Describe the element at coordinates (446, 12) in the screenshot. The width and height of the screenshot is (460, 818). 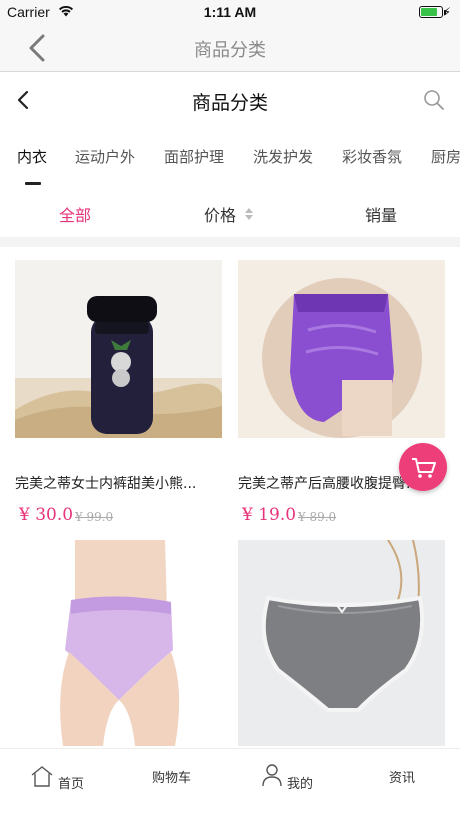
I see `charging-icon: ⚡` at that location.